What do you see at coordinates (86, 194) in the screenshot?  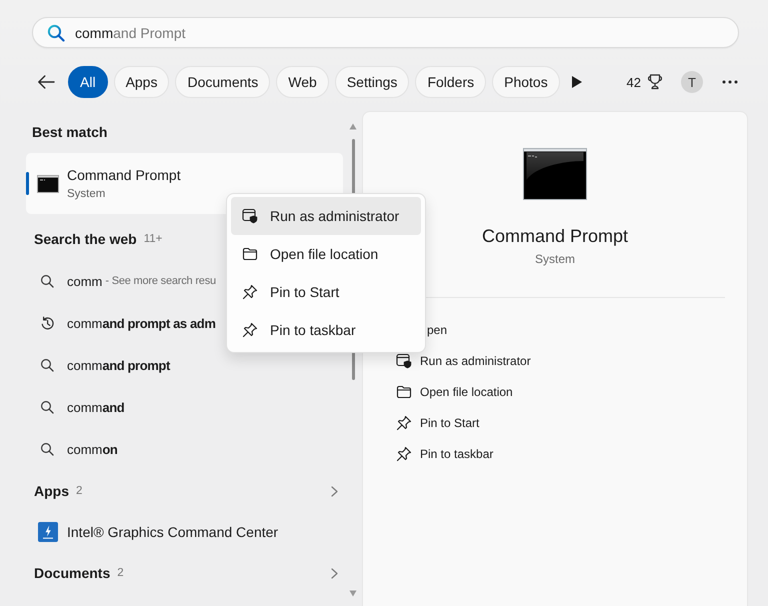 I see `result-subtitle: System` at bounding box center [86, 194].